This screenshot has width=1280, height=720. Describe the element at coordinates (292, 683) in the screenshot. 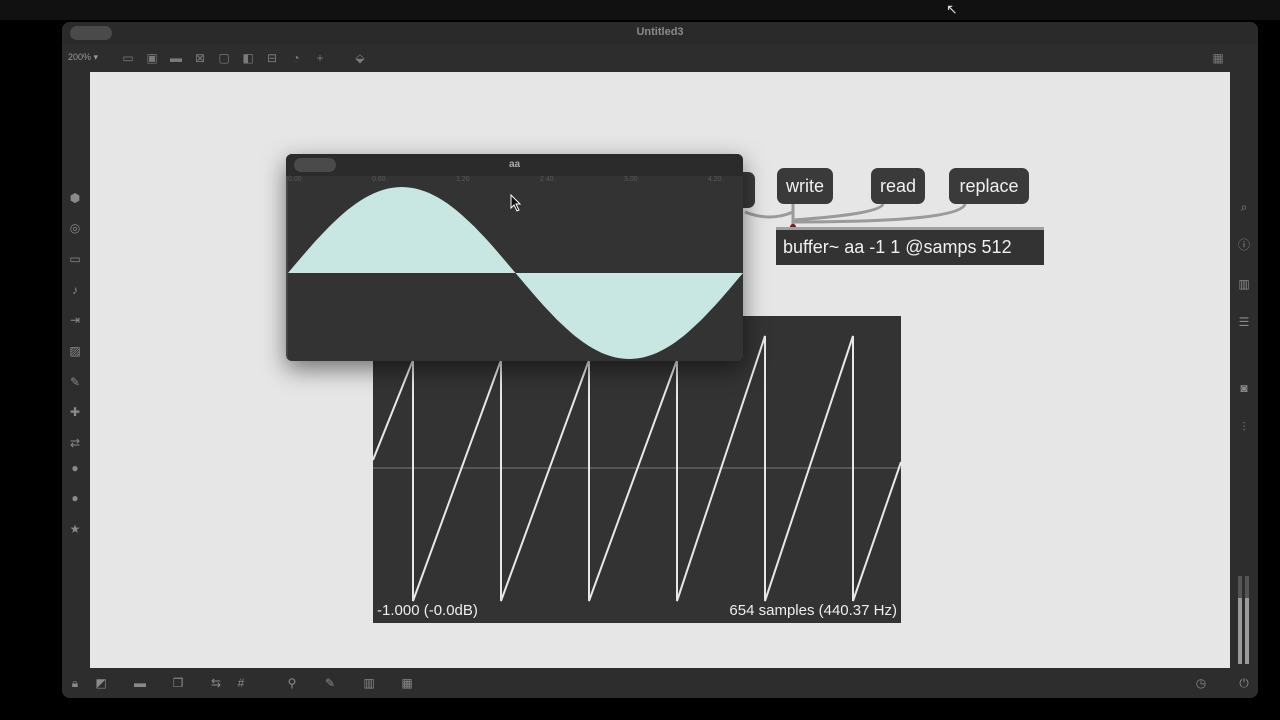

I see `pin-icon: ⚲` at that location.